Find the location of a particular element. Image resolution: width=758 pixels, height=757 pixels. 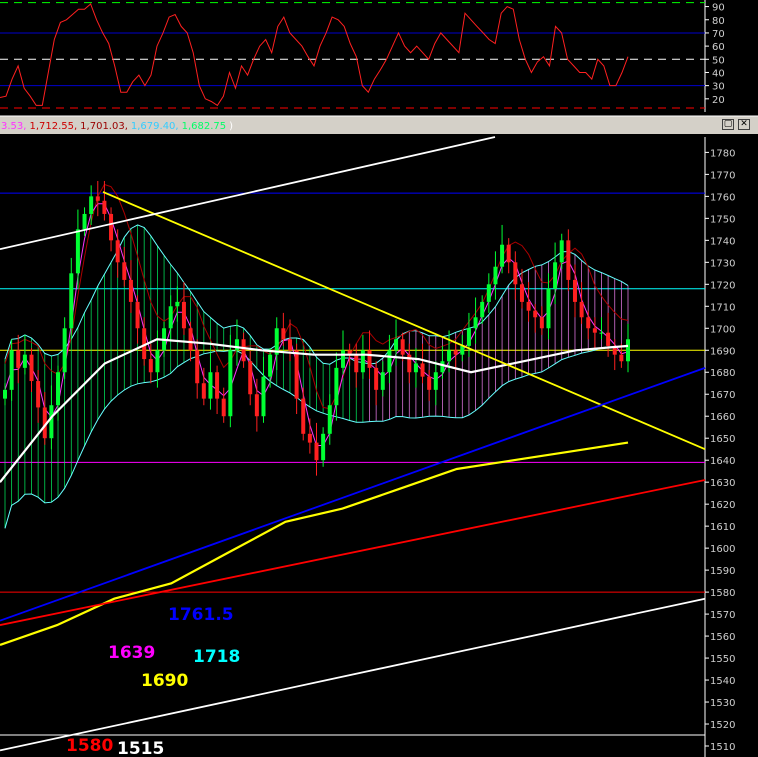

price-tick-label-1540: 1540 is located at coordinates (722, 681).